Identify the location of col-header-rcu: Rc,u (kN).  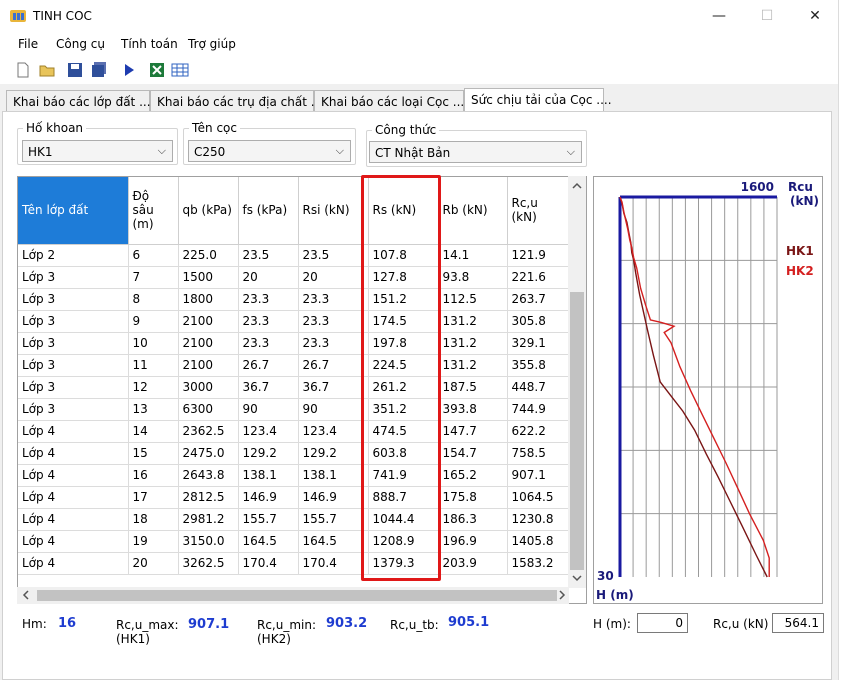
(539, 211).